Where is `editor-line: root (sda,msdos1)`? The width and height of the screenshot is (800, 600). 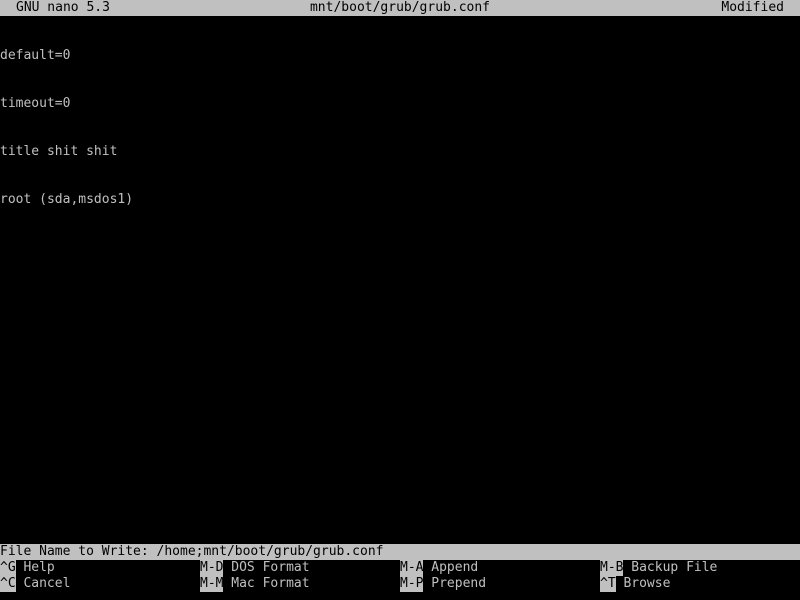 editor-line: root (sda,msdos1) is located at coordinates (400, 200).